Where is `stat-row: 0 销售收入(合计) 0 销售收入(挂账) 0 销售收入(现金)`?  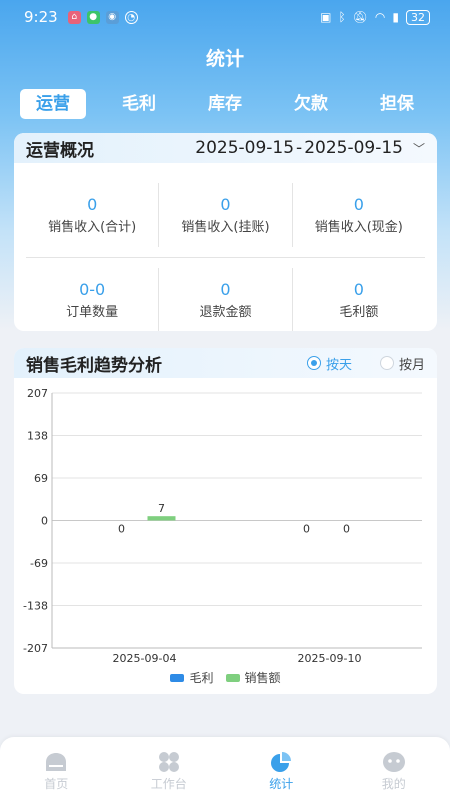
stat-row: 0 销售收入(合计) 0 销售收入(挂账) 0 销售收入(现金) is located at coordinates (225, 215).